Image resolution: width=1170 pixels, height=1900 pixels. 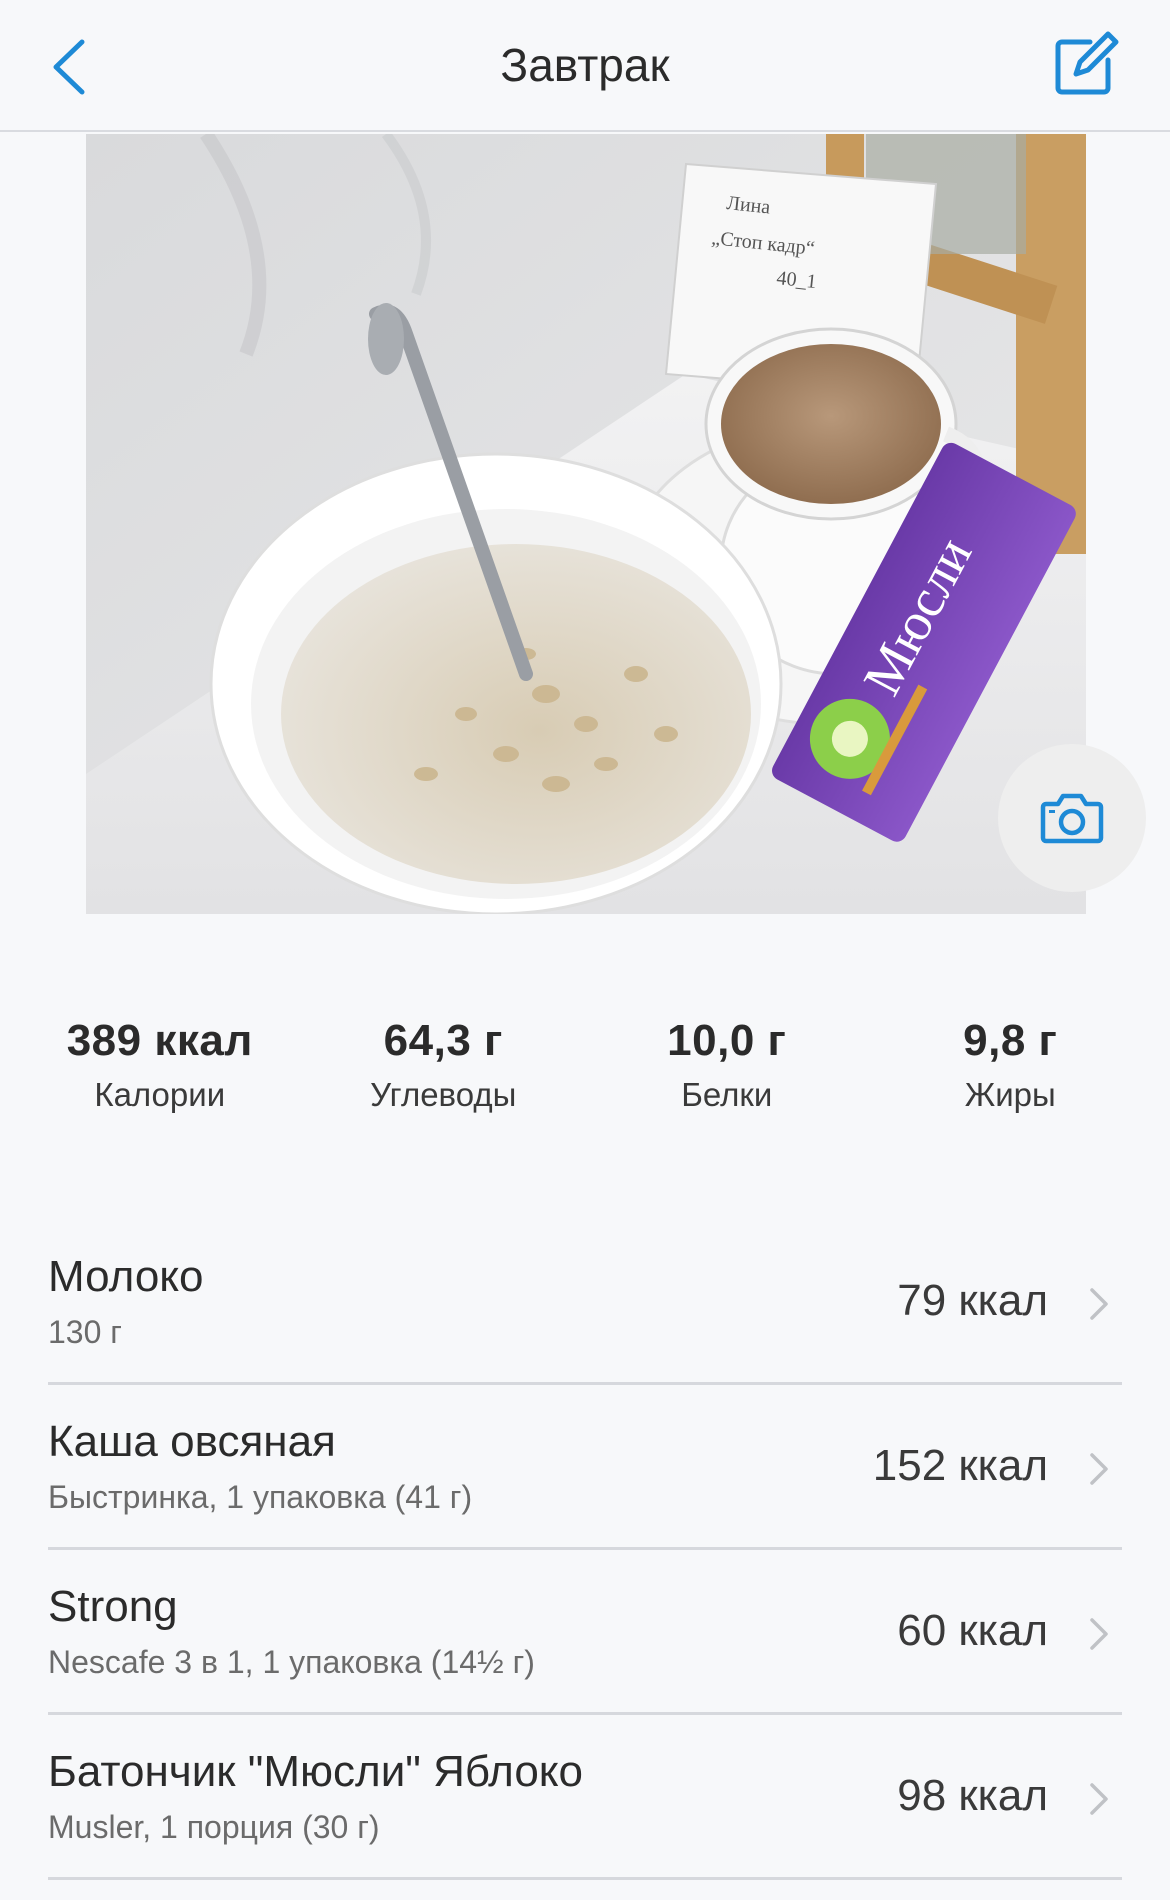 I want to click on food-detail: Nescafe 3 в 1, 1 упаковка (14½ г), so click(x=291, y=1662).